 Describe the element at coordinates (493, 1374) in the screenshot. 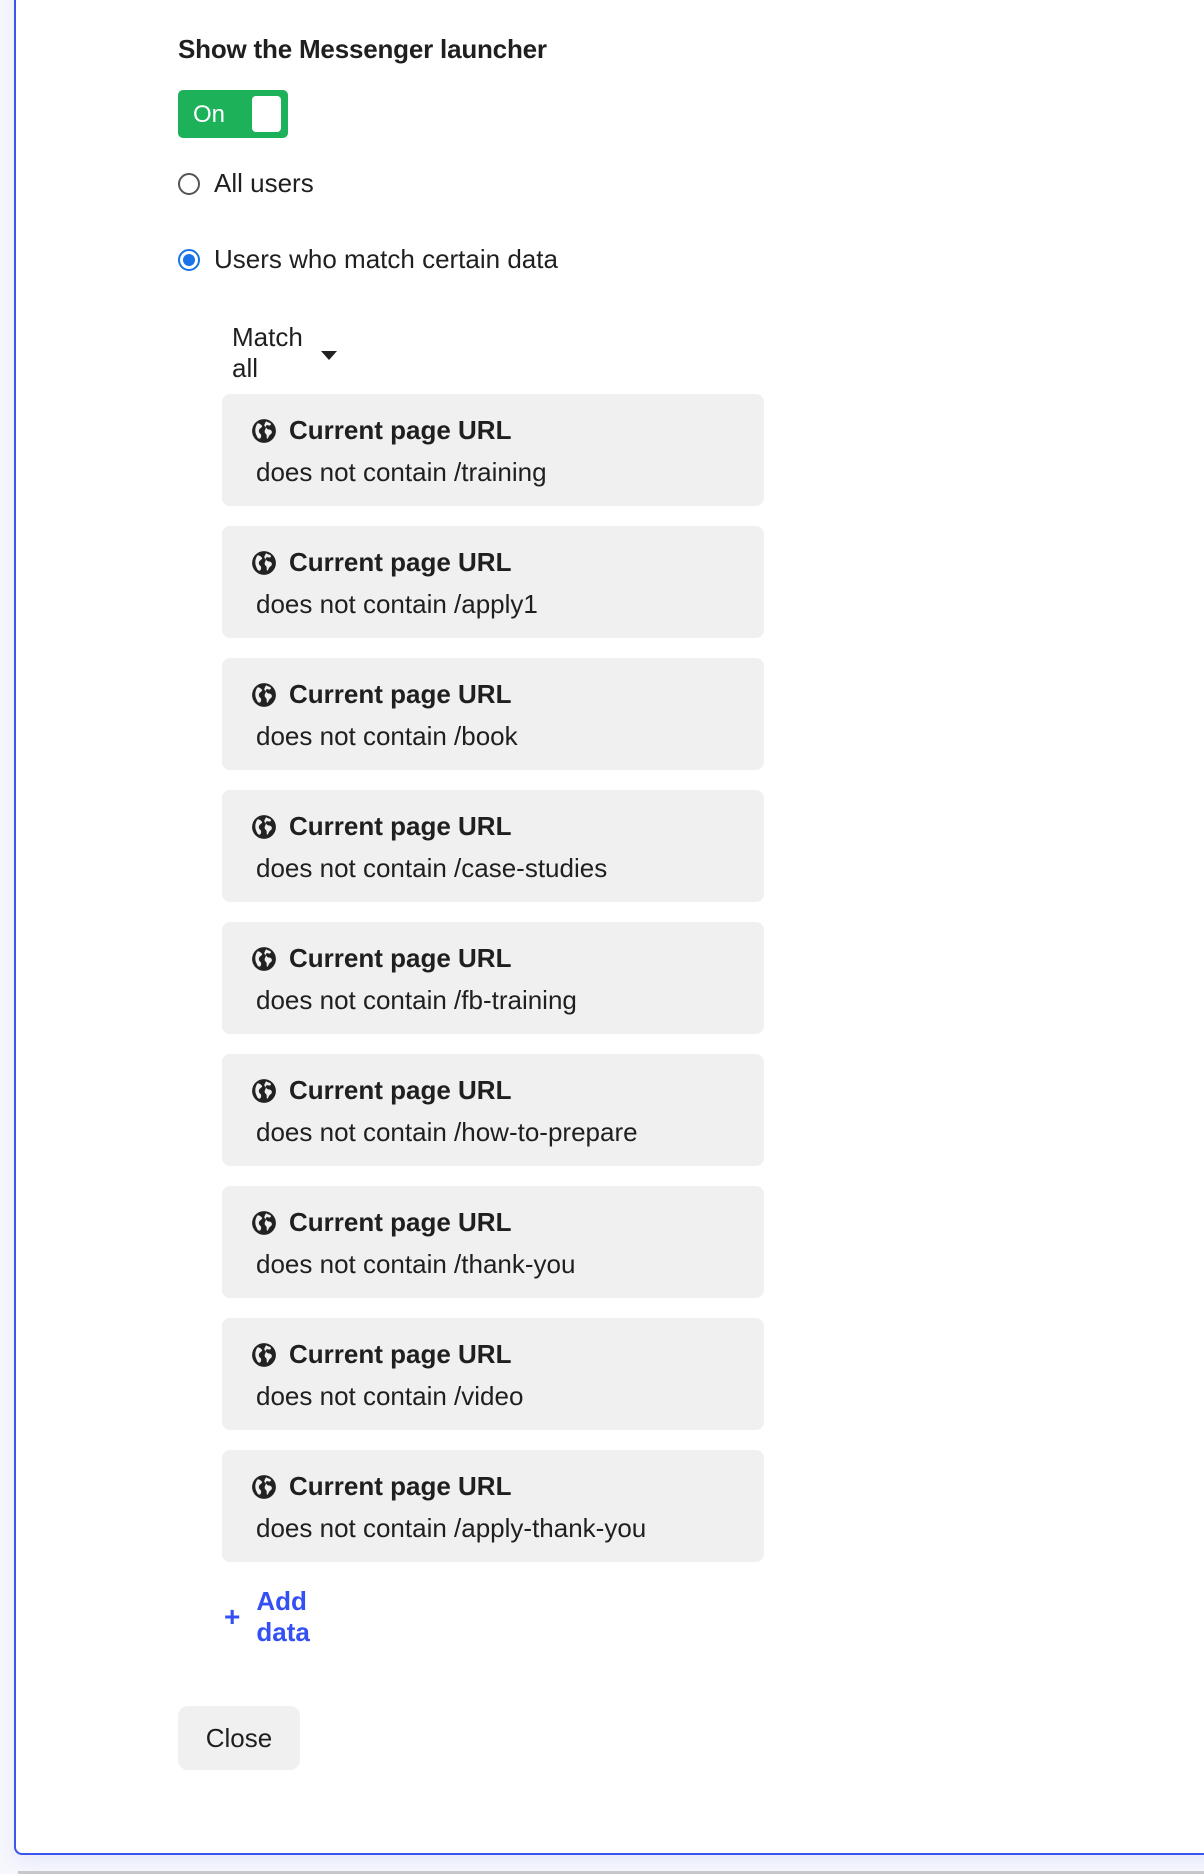

I see `rule-card: Current page URL does not contain /video` at that location.